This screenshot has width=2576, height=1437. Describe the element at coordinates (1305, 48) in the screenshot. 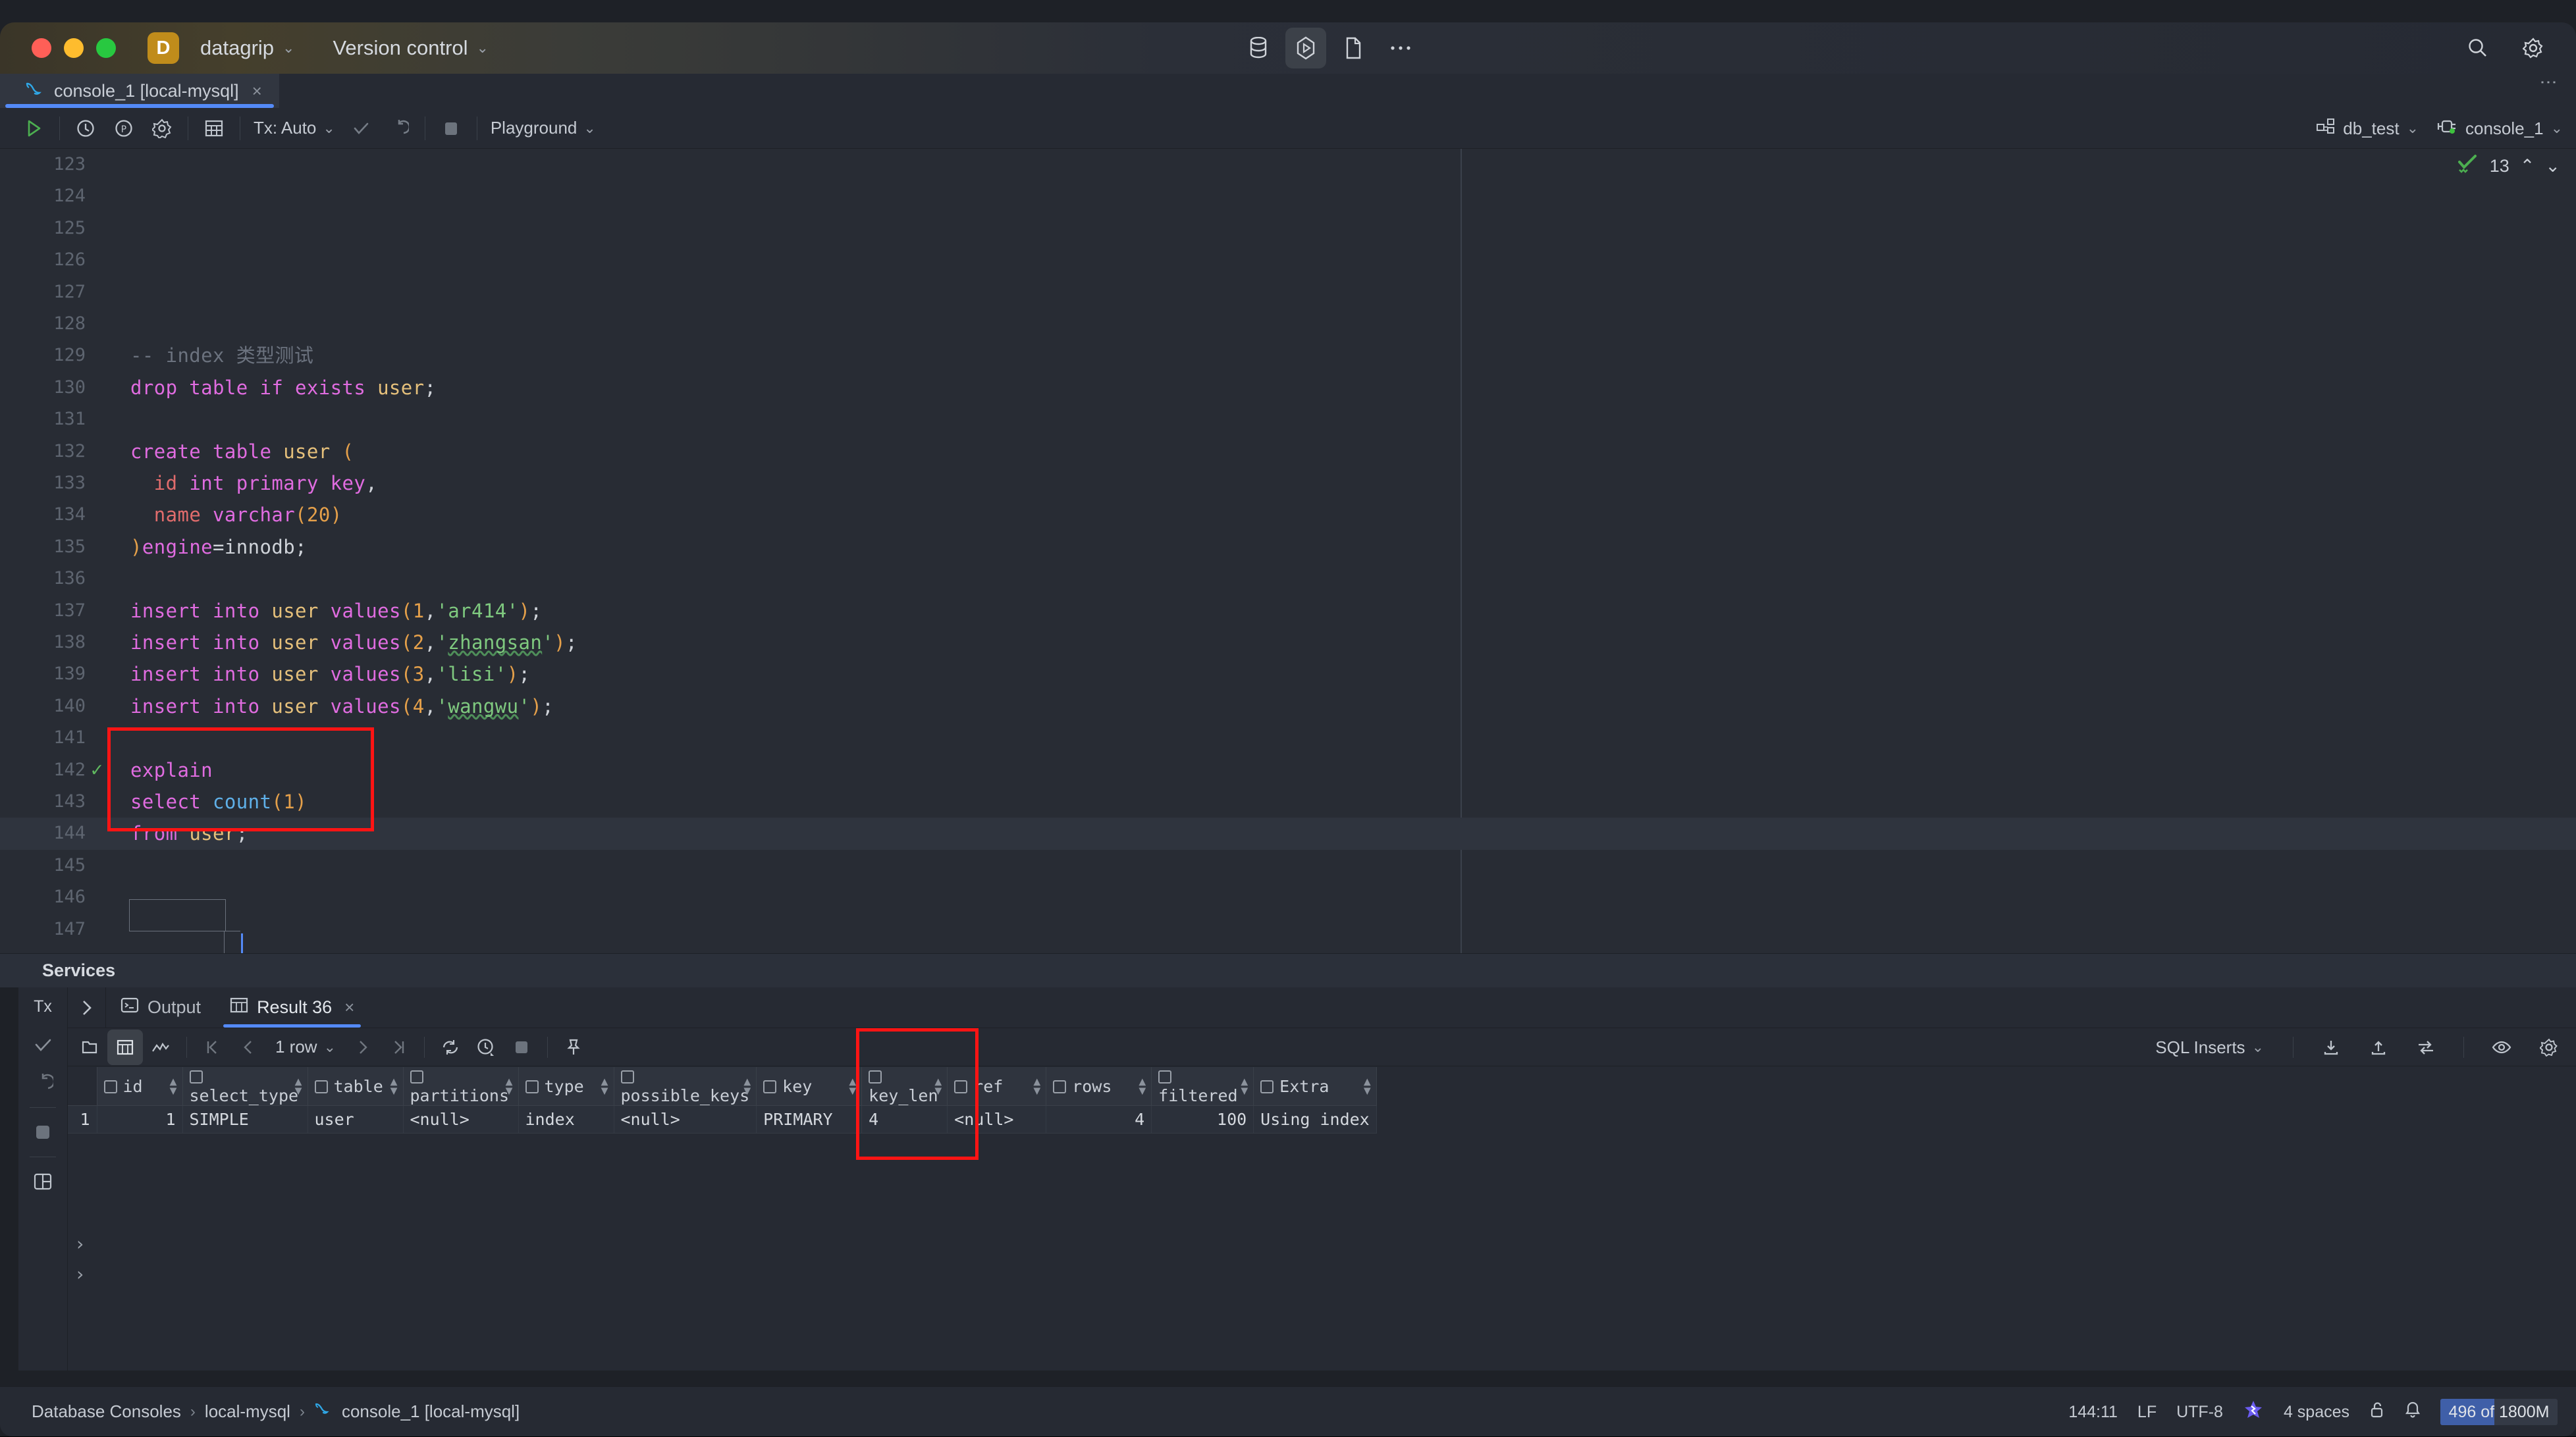

I see `run-anything-icon` at that location.